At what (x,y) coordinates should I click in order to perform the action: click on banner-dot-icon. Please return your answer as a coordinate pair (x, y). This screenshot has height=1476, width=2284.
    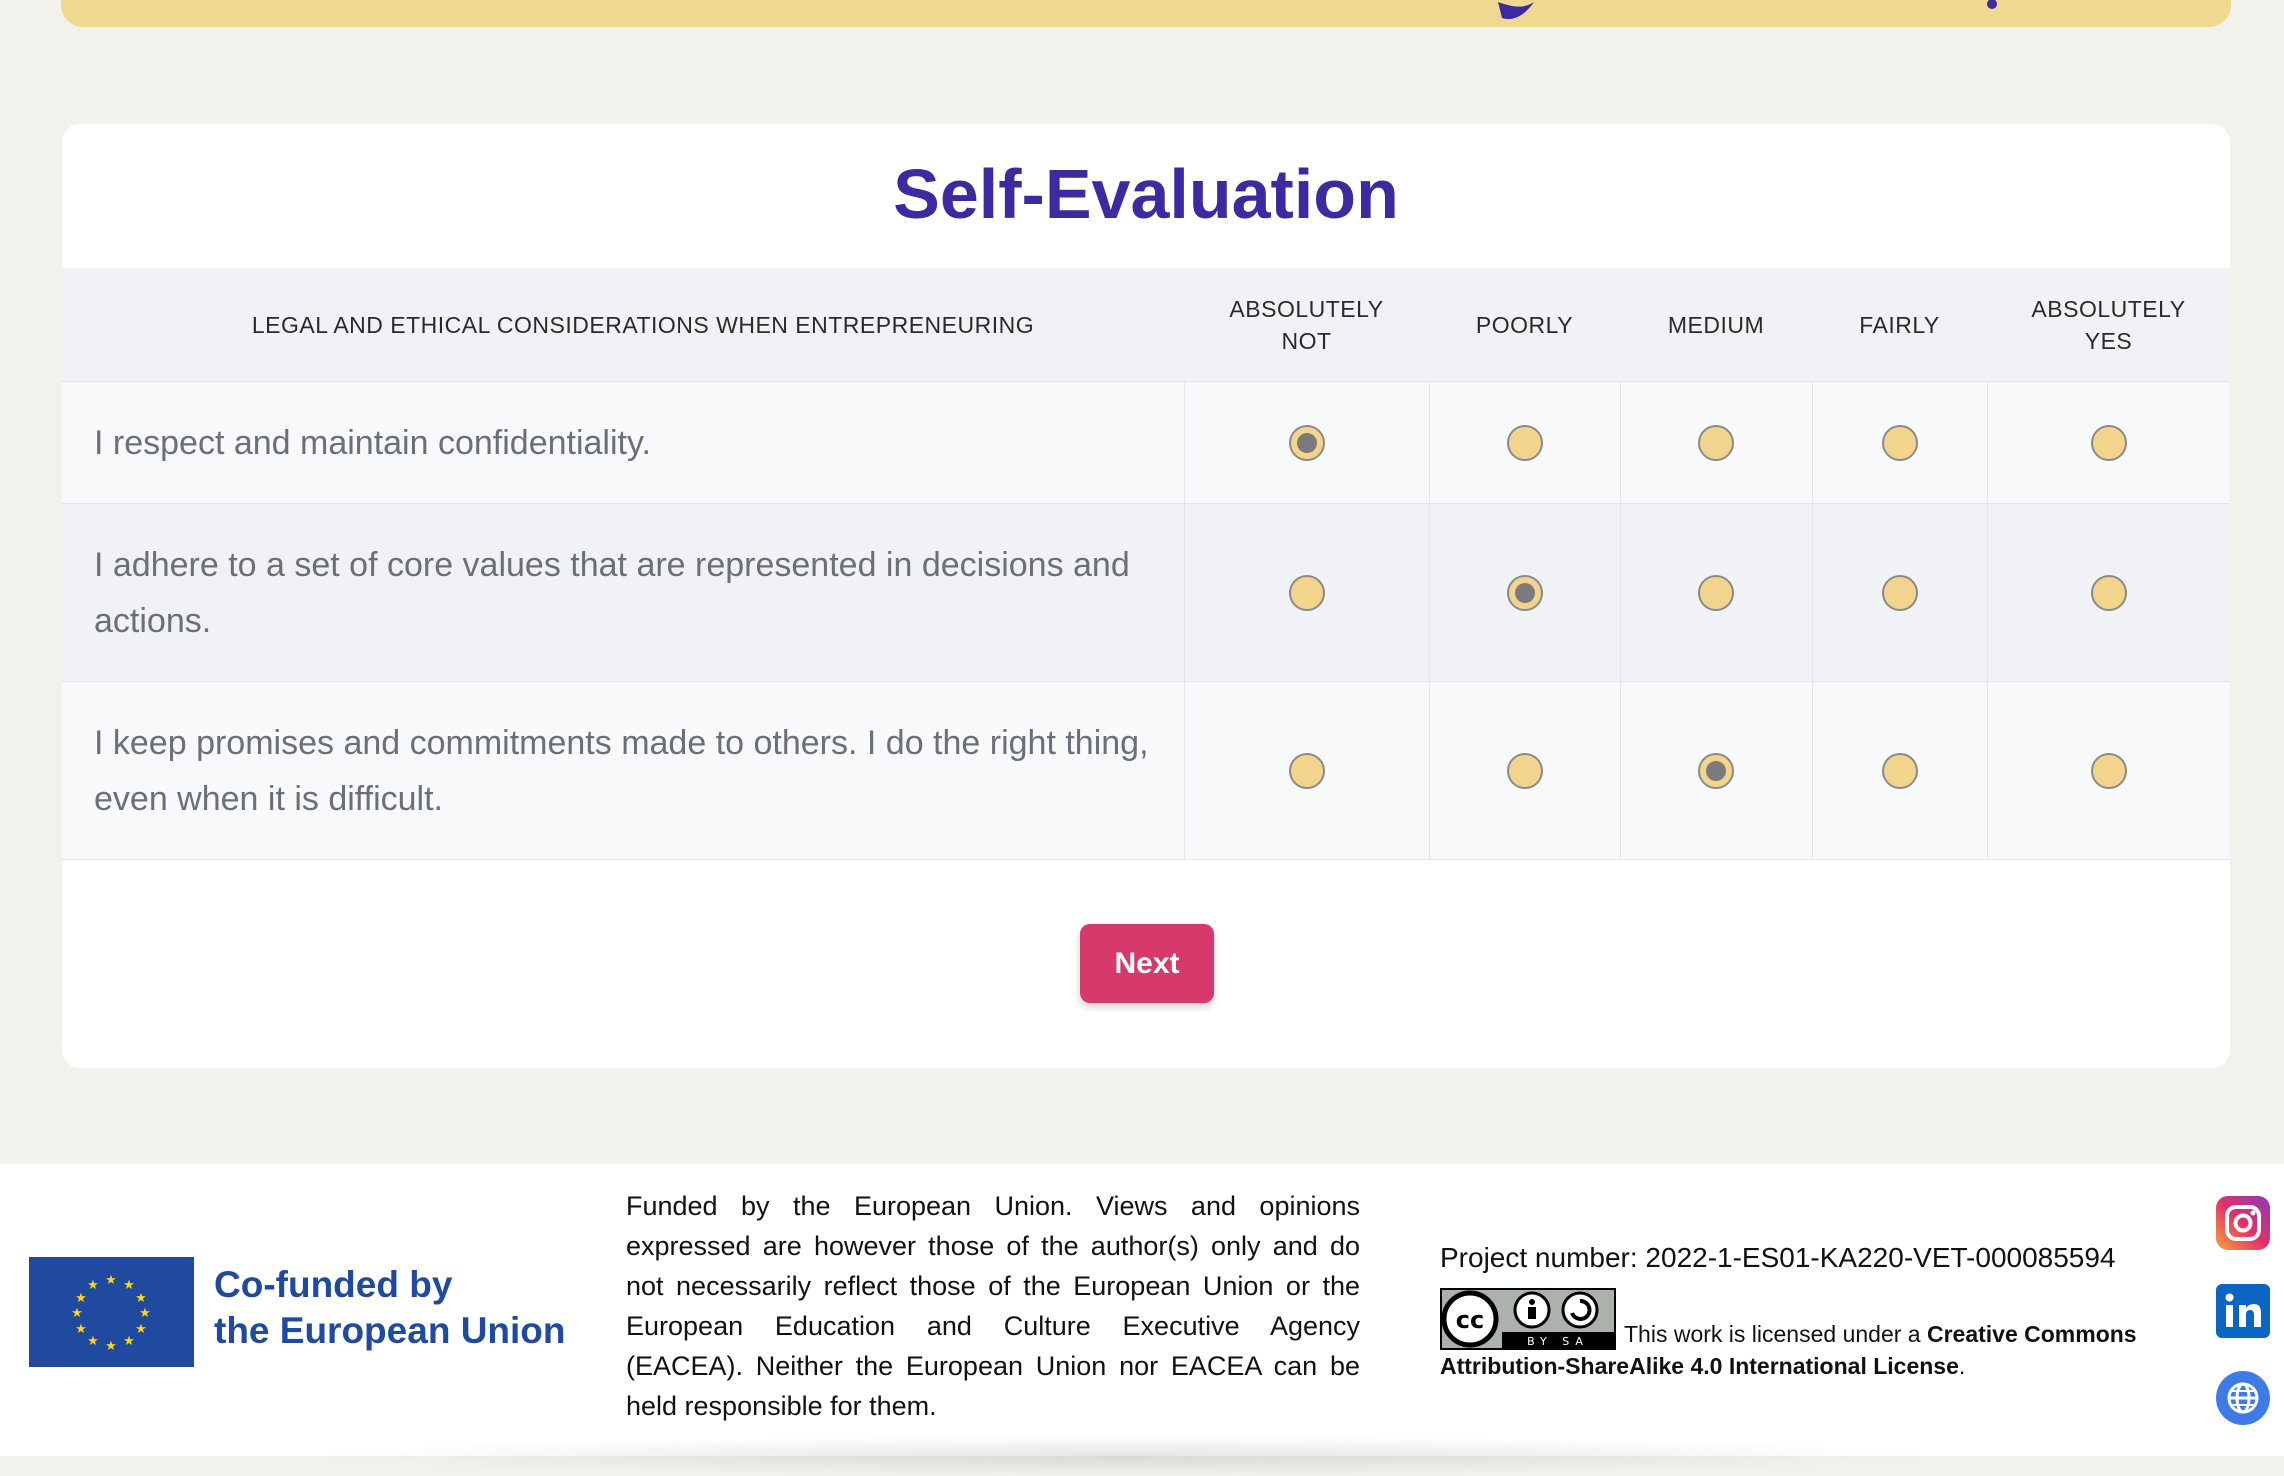
    Looking at the image, I should click on (1992, 4).